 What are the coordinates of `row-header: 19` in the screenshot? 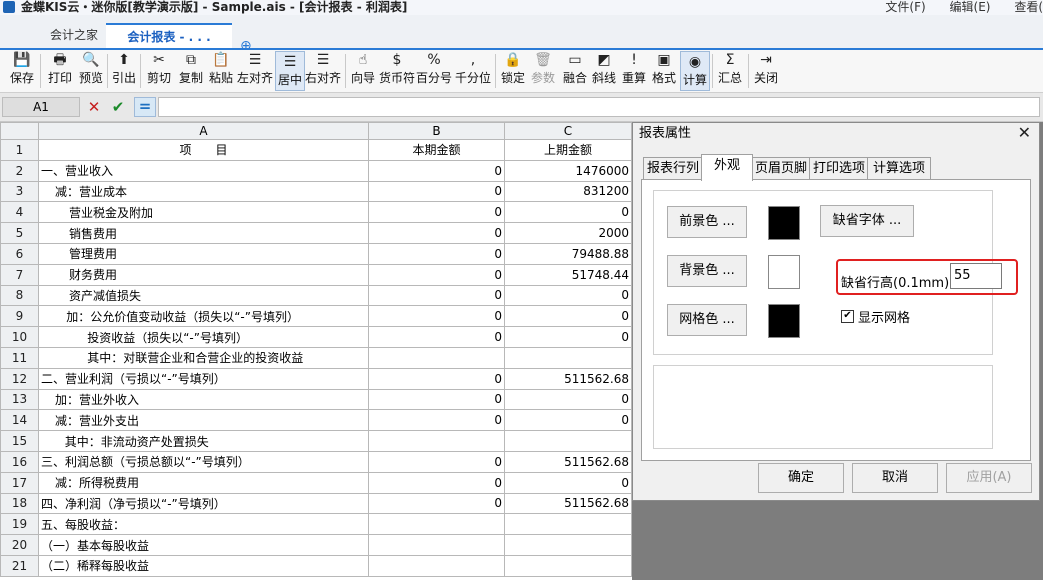 It's located at (19, 524).